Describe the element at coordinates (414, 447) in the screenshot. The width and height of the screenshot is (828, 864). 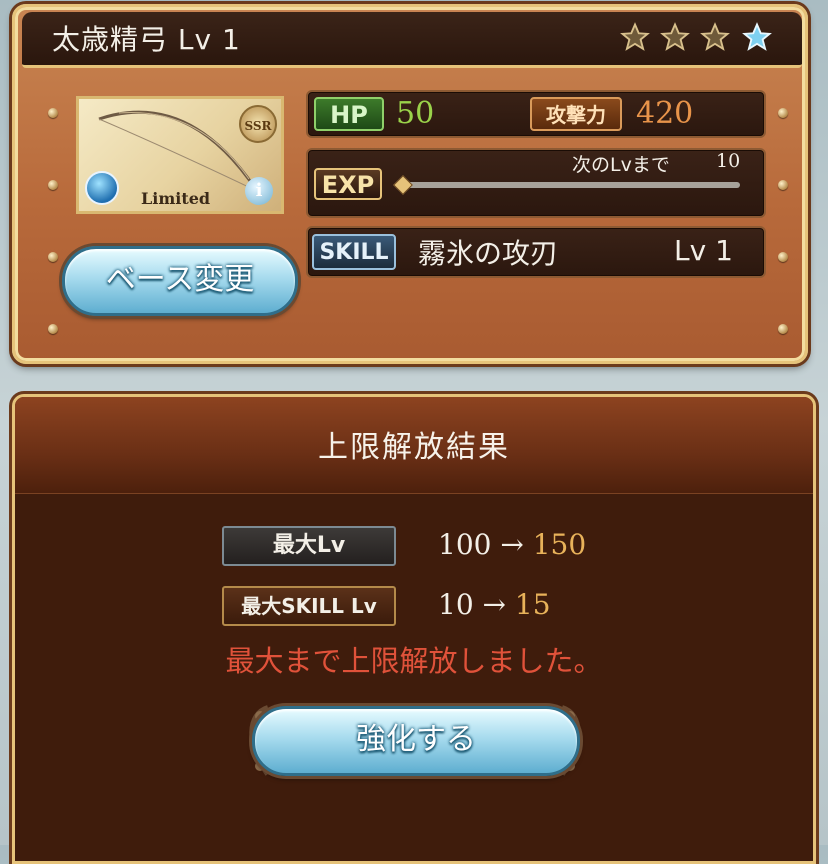
I see `result-title: 上限解放結果` at that location.